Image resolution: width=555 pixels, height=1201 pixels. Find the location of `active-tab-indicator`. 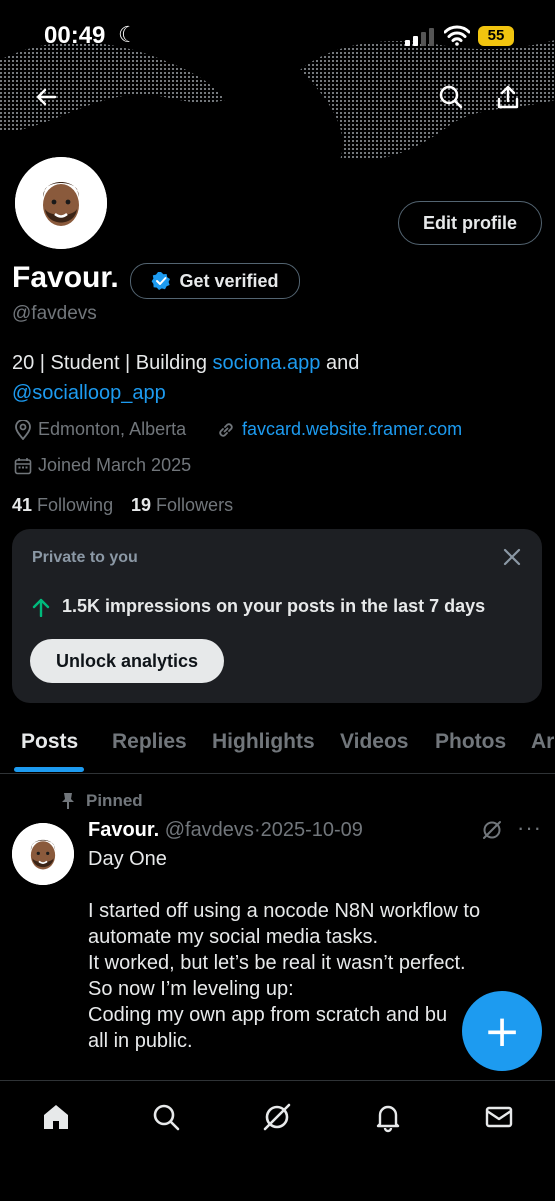

active-tab-indicator is located at coordinates (49, 769).